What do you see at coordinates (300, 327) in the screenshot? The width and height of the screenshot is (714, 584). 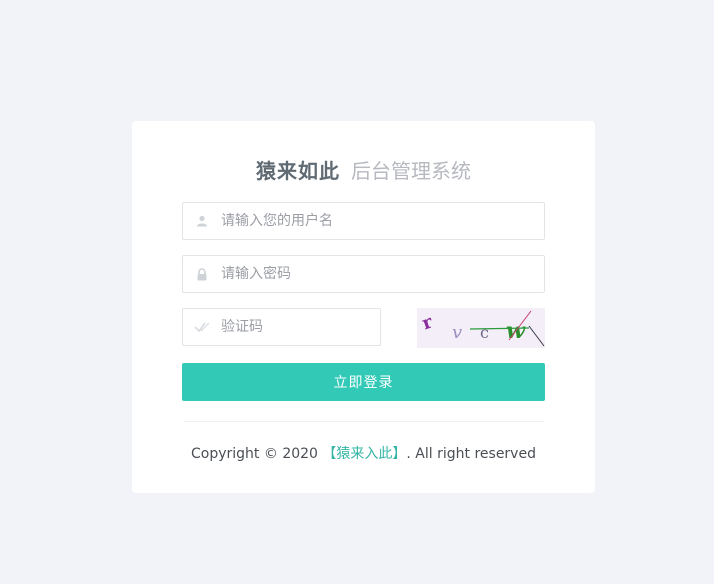 I see `captcha-input` at bounding box center [300, 327].